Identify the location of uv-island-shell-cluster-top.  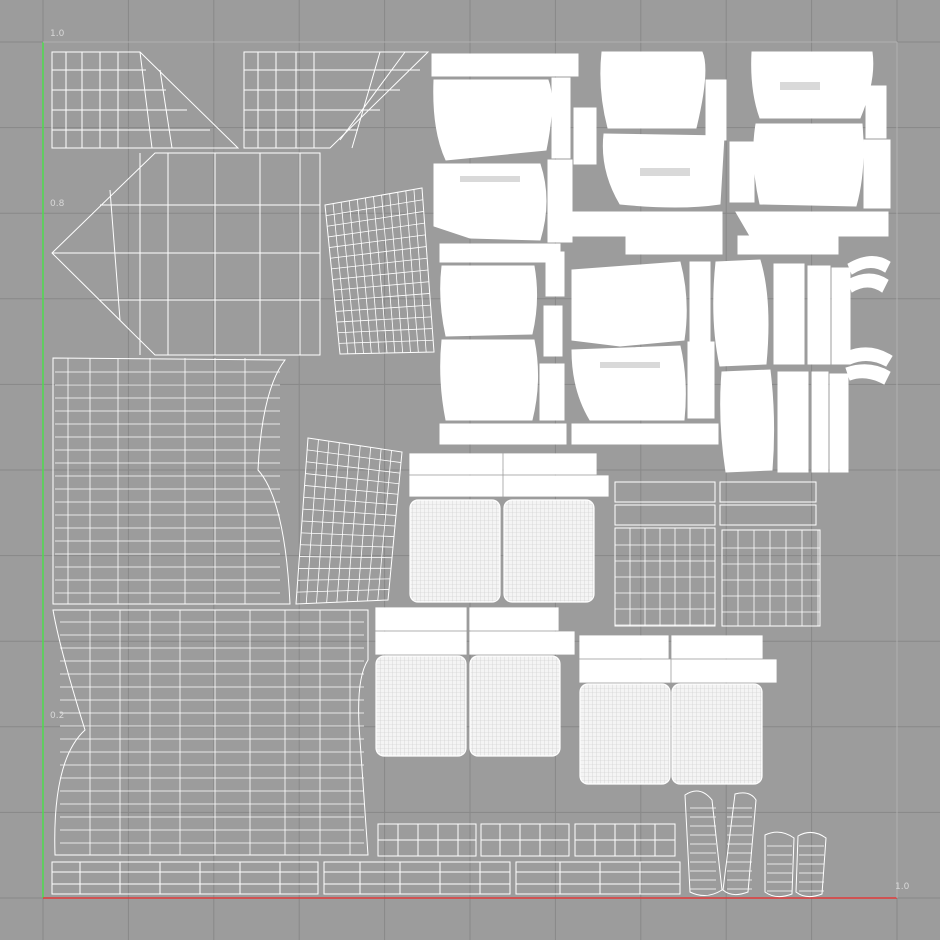
(661, 153).